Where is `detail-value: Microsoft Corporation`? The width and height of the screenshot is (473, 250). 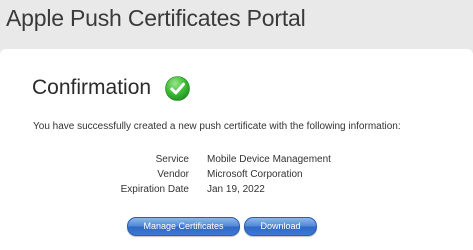
detail-value: Microsoft Corporation is located at coordinates (255, 174).